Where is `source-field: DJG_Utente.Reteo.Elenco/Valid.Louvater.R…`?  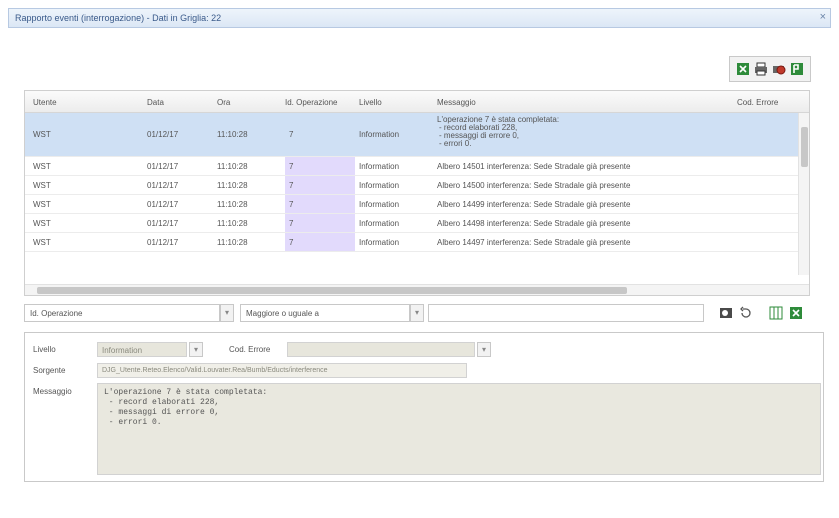 source-field: DJG_Utente.Reteo.Elenco/Valid.Louvater.R… is located at coordinates (282, 370).